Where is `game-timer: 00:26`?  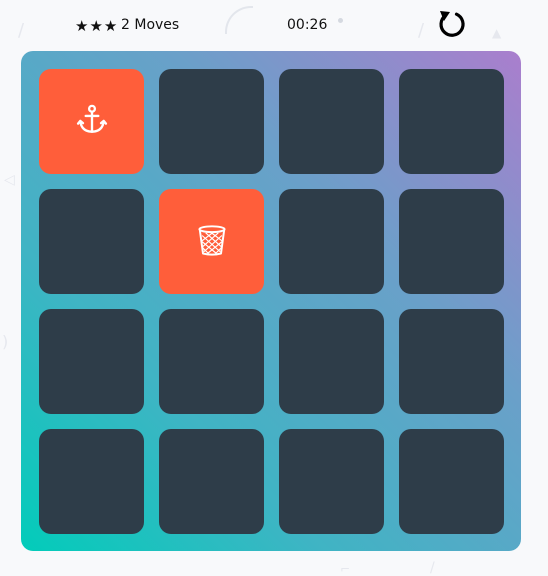 game-timer: 00:26 is located at coordinates (307, 25).